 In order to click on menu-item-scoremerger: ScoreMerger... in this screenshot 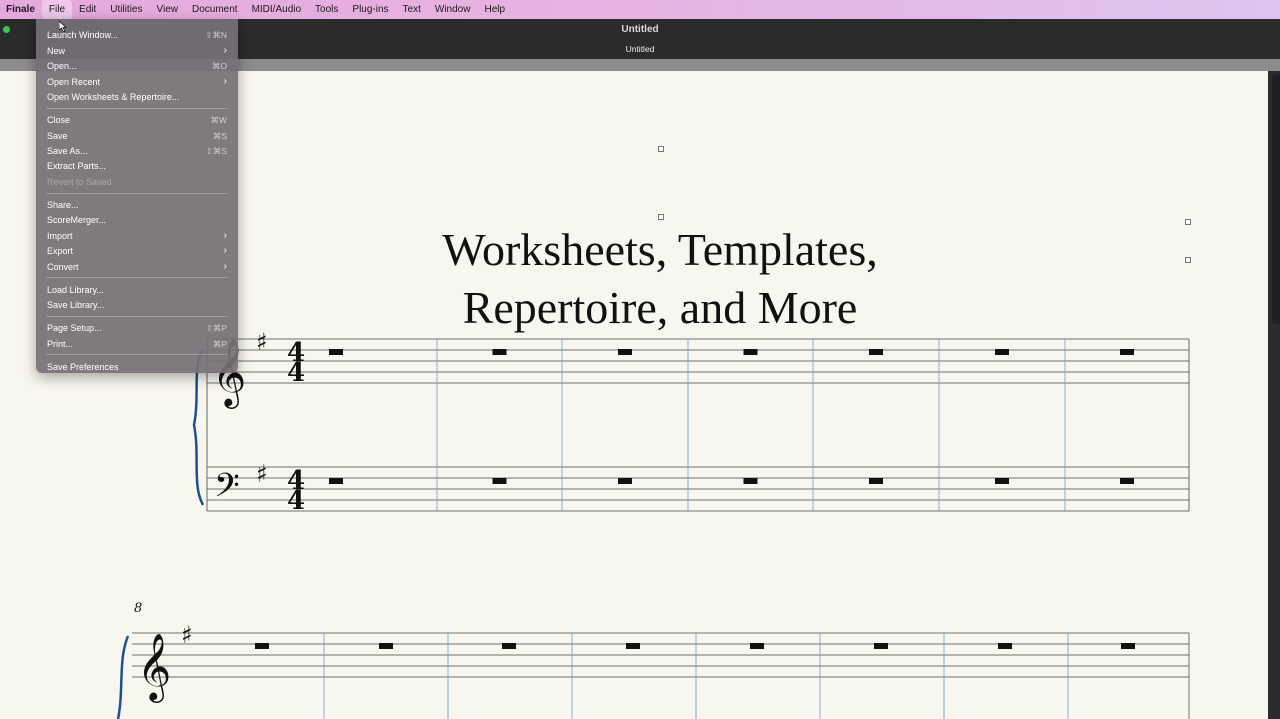, I will do `click(137, 220)`.